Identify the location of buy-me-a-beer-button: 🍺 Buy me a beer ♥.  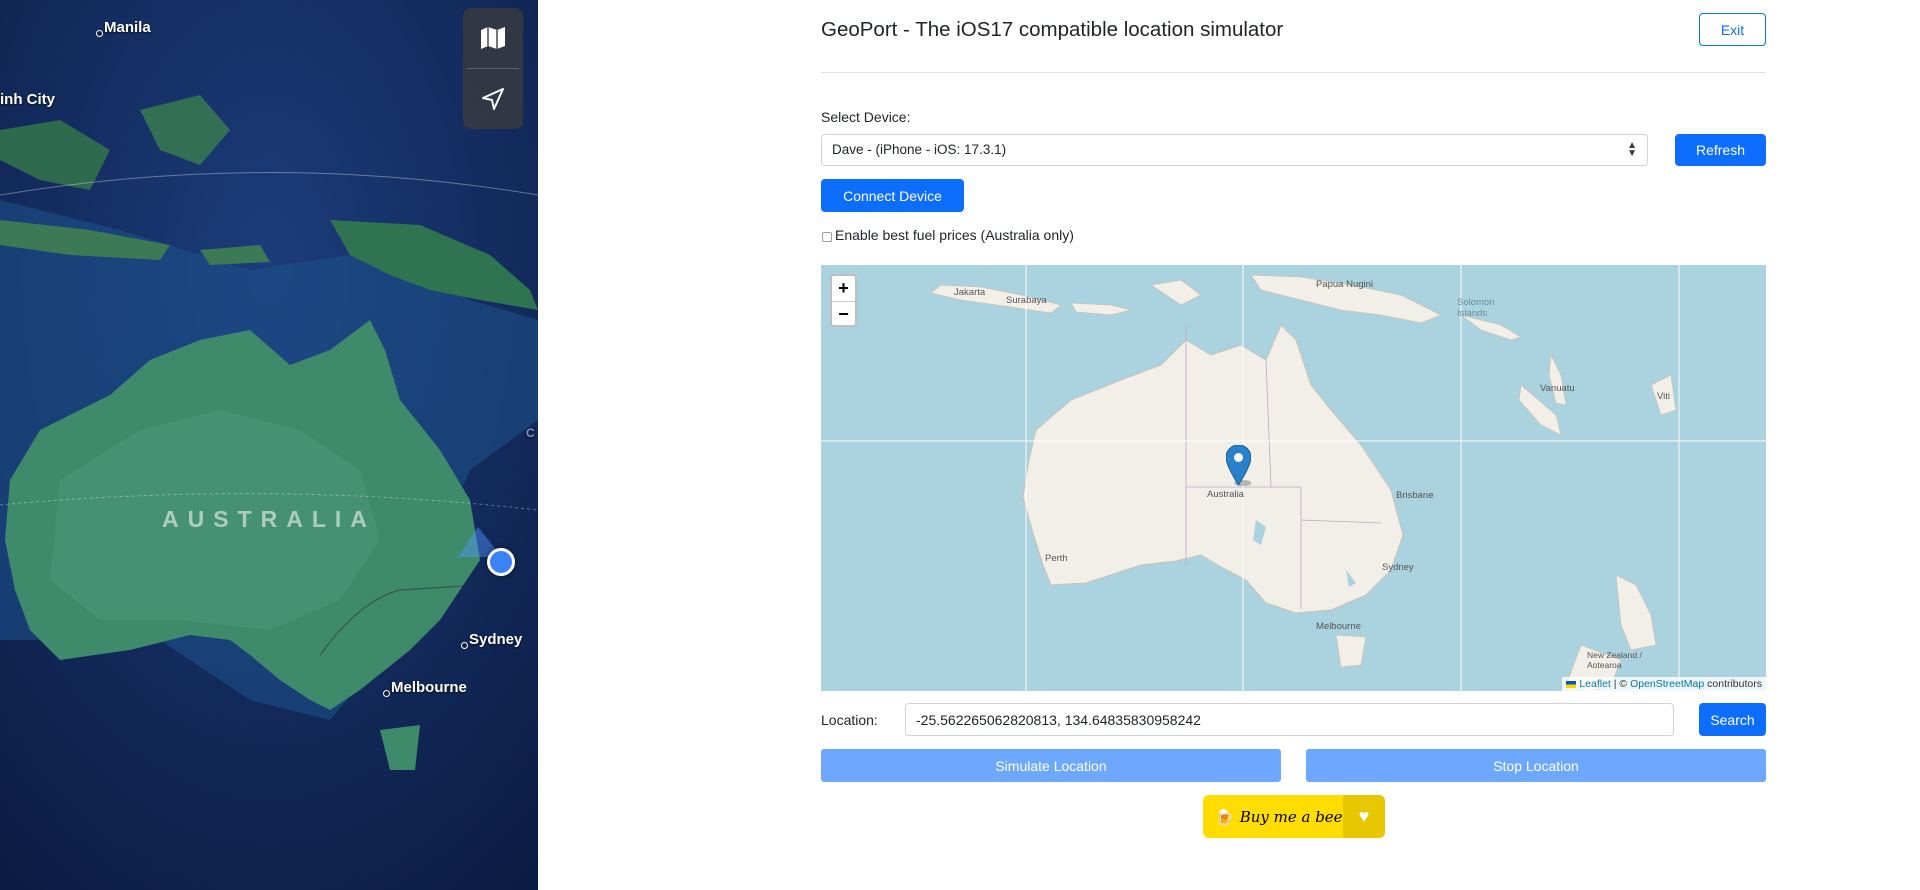
(1294, 816).